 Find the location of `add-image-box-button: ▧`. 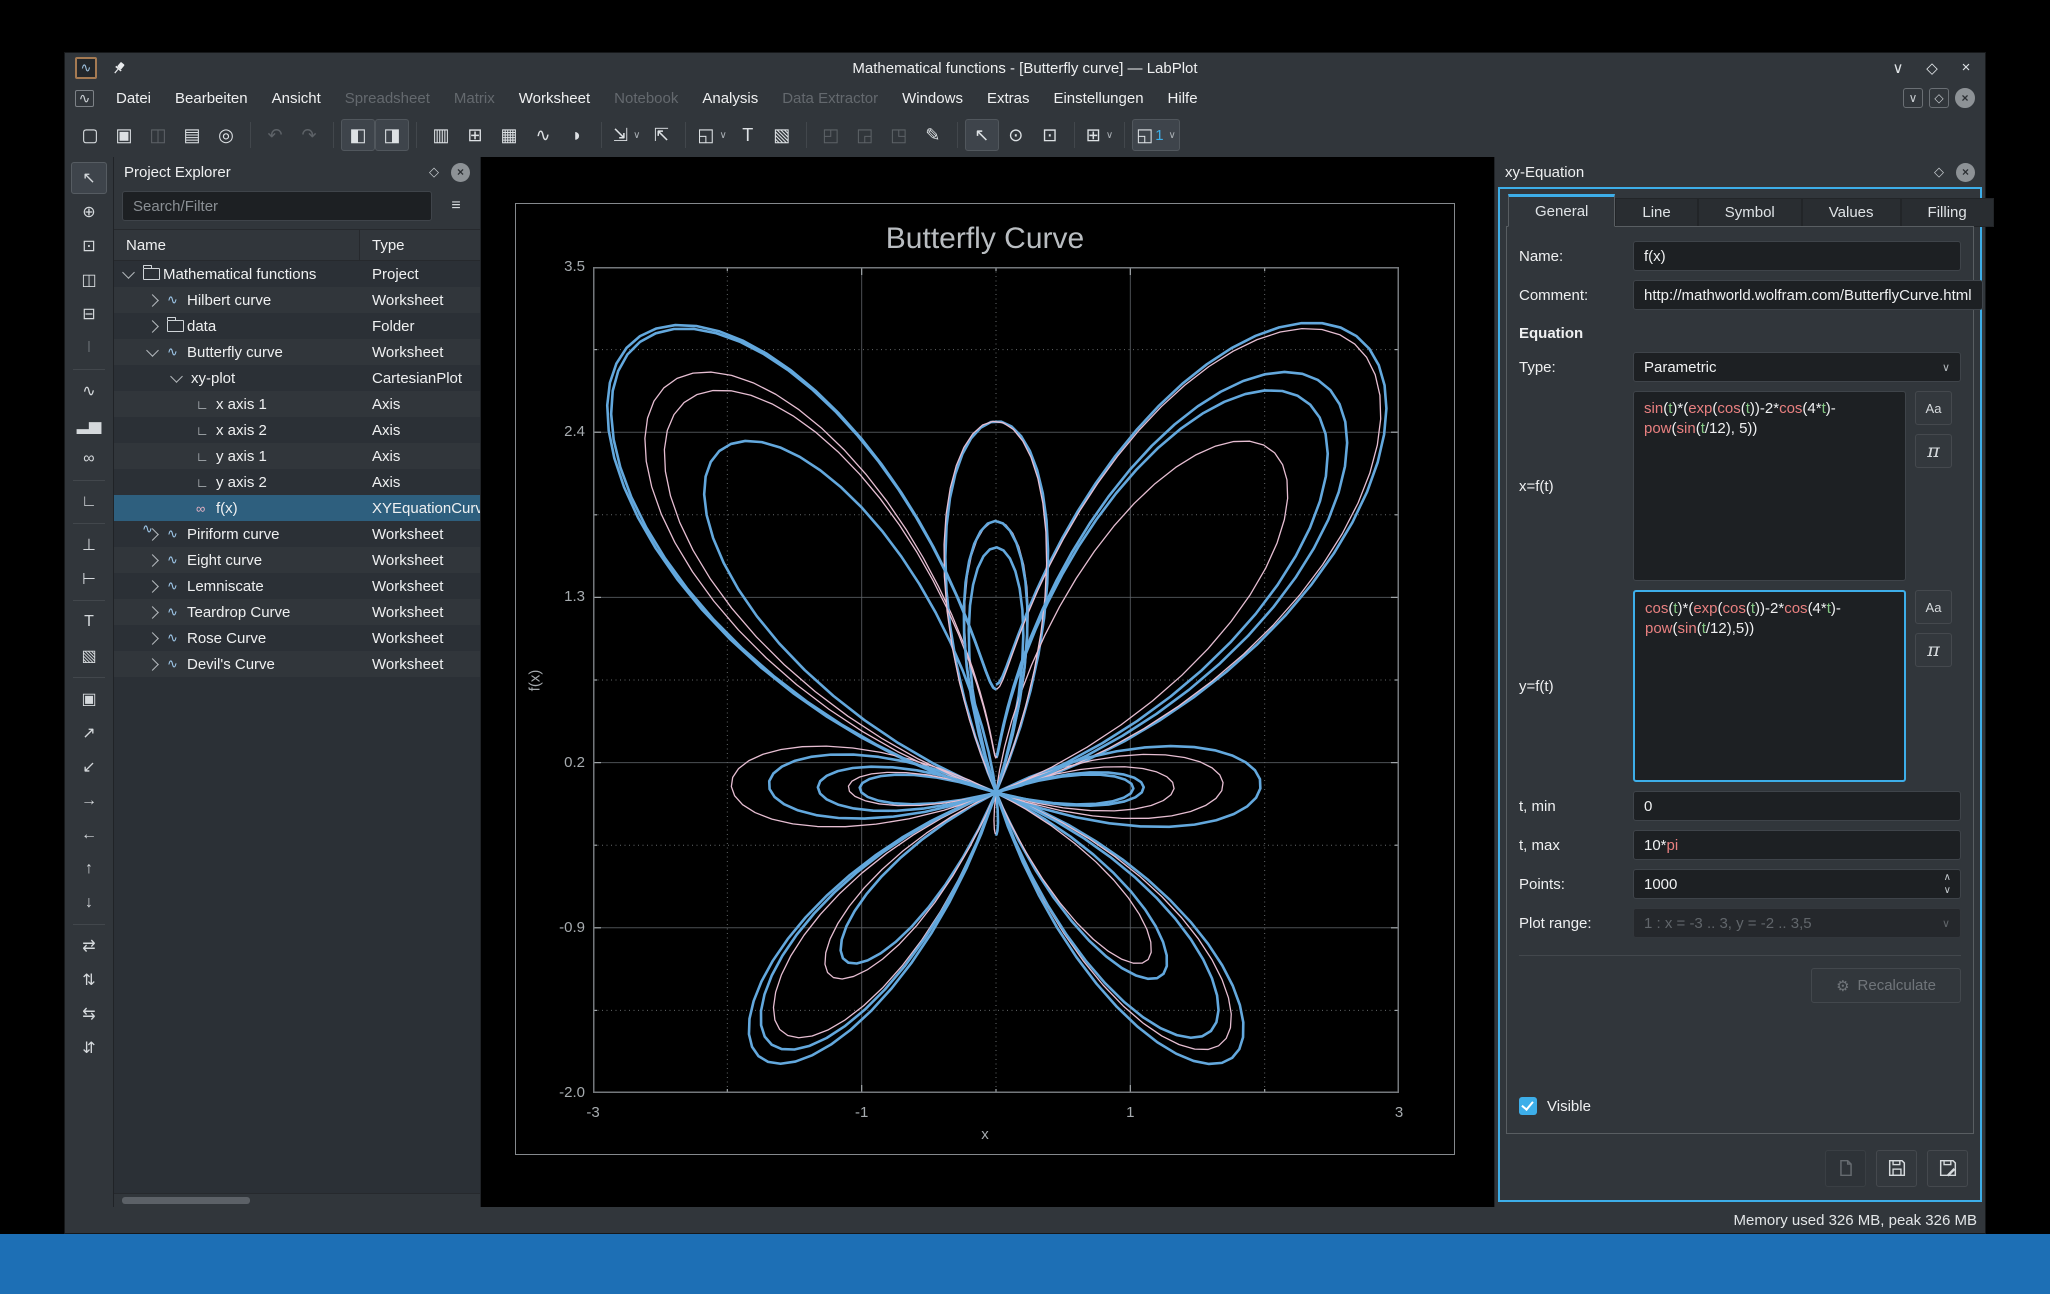

add-image-box-button: ▧ is located at coordinates (89, 656).